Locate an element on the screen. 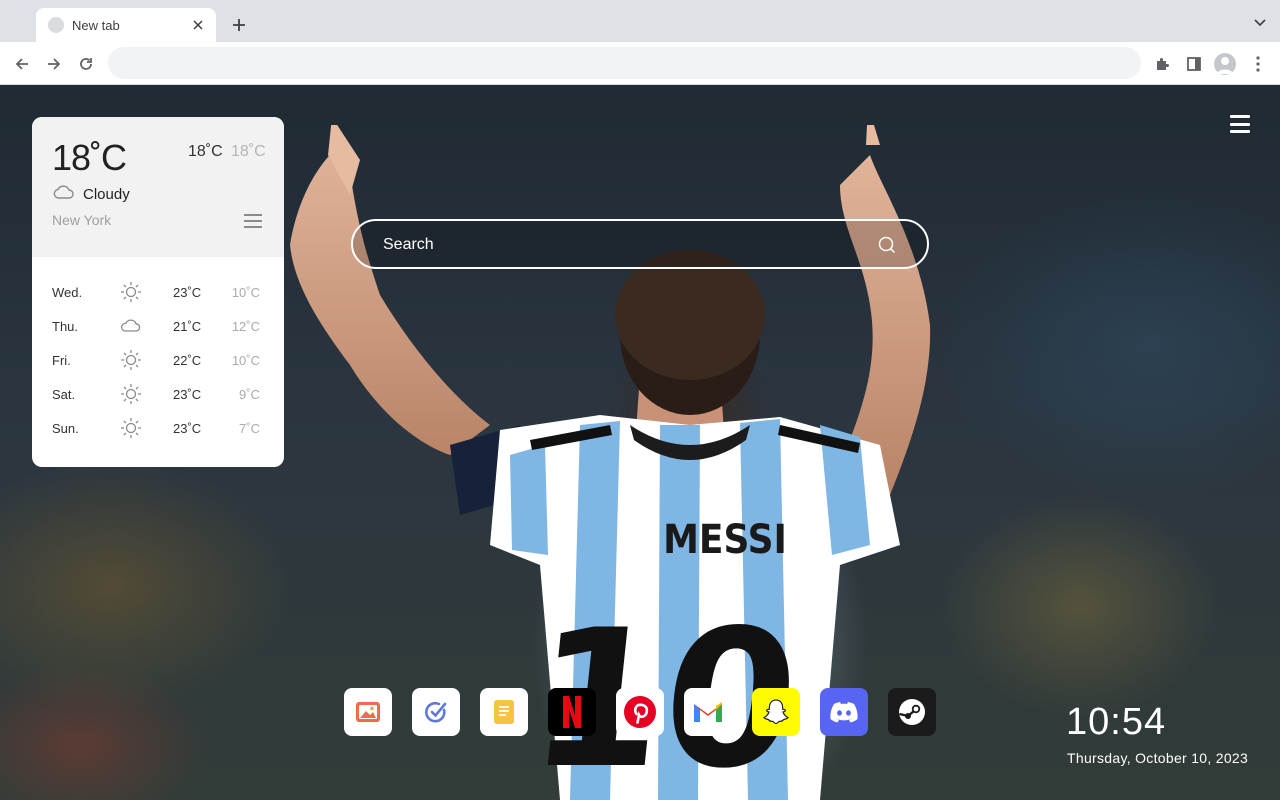 The width and height of the screenshot is (1280, 800). shortcut-dock is located at coordinates (640, 712).